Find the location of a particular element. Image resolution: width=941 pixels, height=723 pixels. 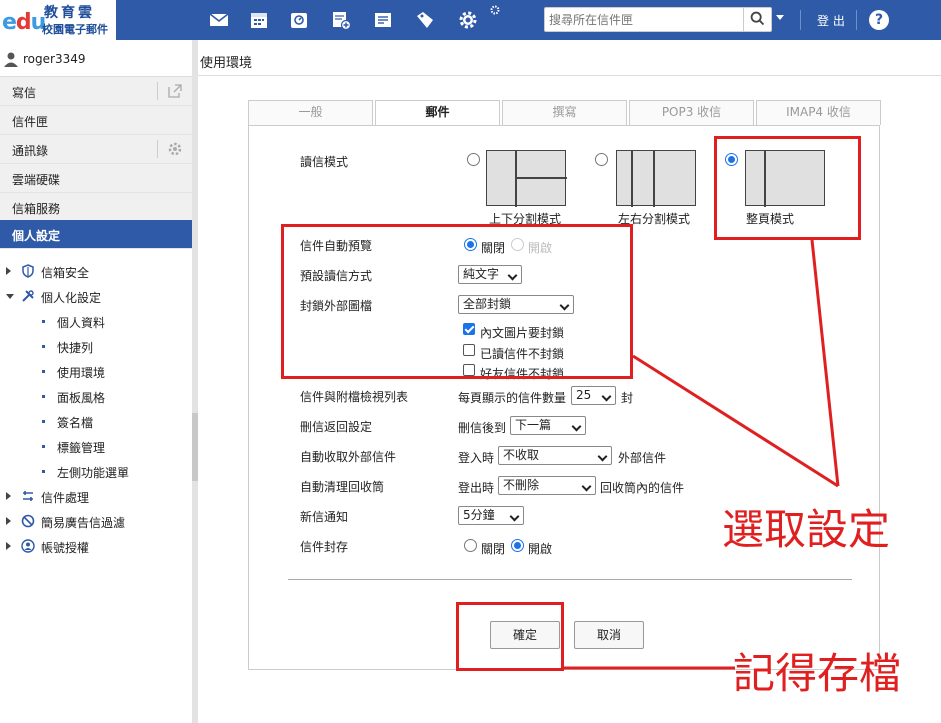

sidebar-item-inbox: 信件匣 is located at coordinates (96, 120).